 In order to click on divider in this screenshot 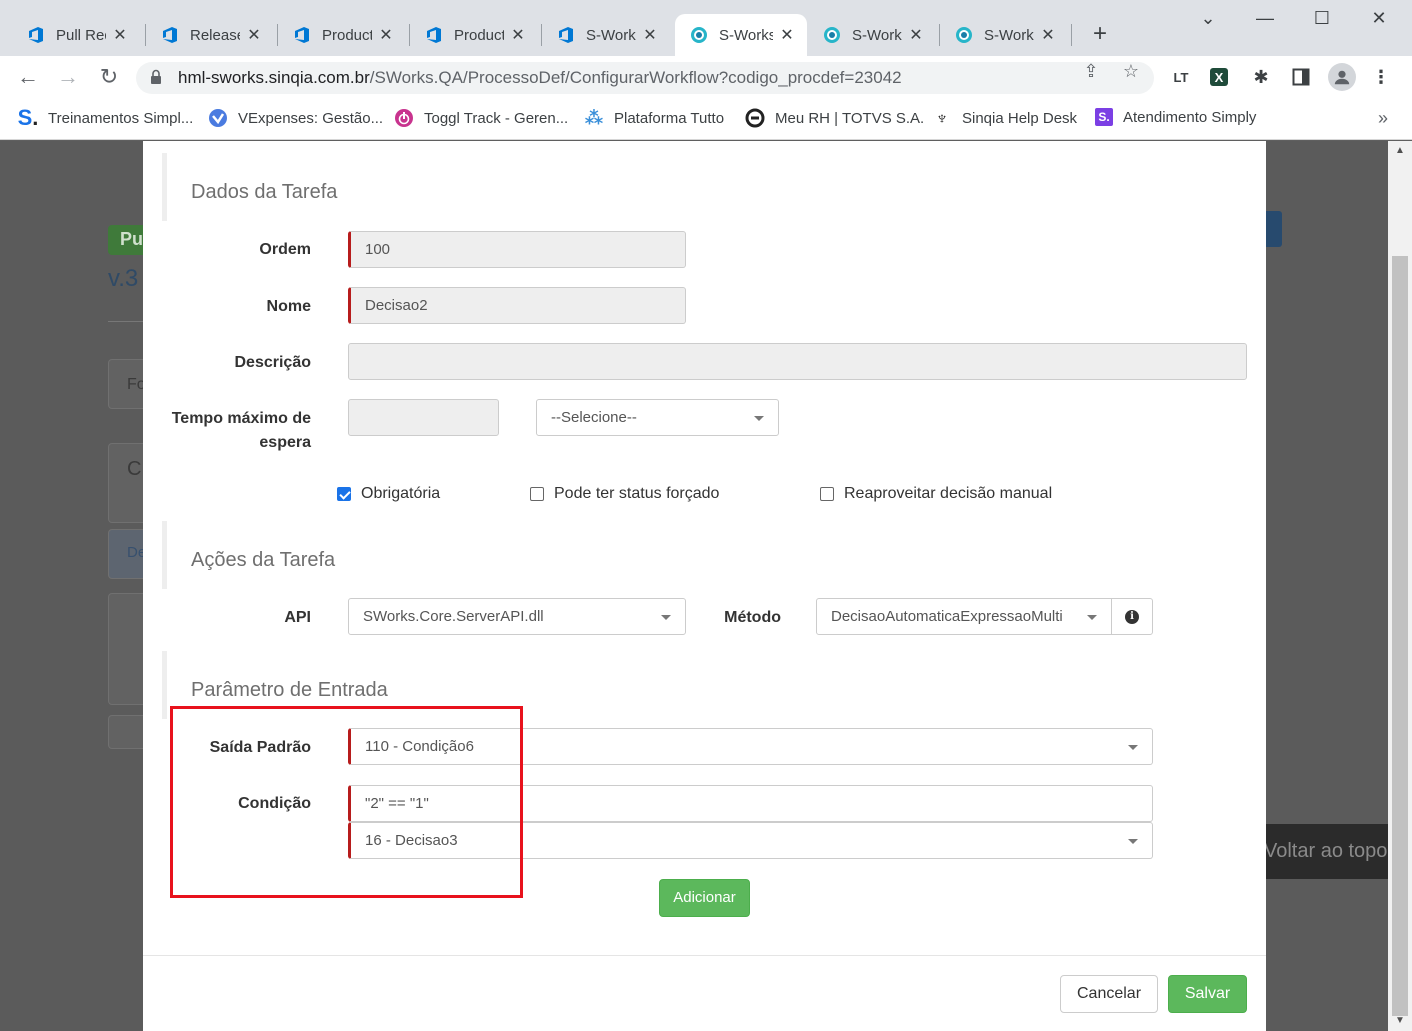, I will do `click(128, 321)`.